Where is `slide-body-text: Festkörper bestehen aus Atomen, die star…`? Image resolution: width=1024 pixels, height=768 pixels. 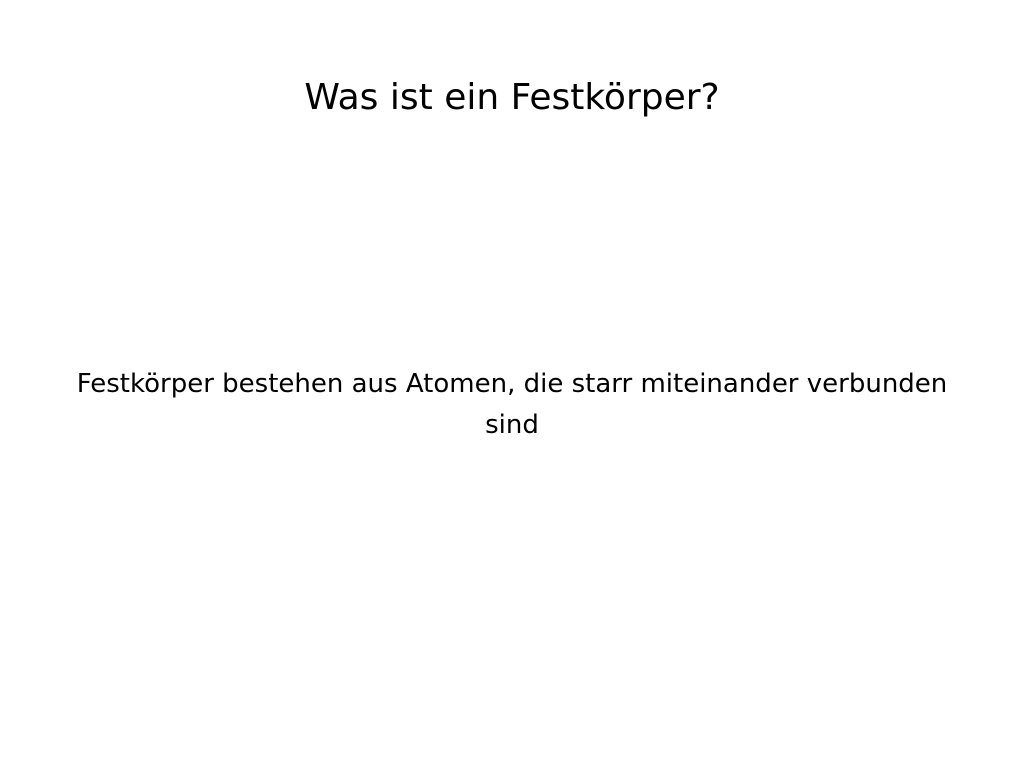 slide-body-text: Festkörper bestehen aus Atomen, die star… is located at coordinates (512, 404).